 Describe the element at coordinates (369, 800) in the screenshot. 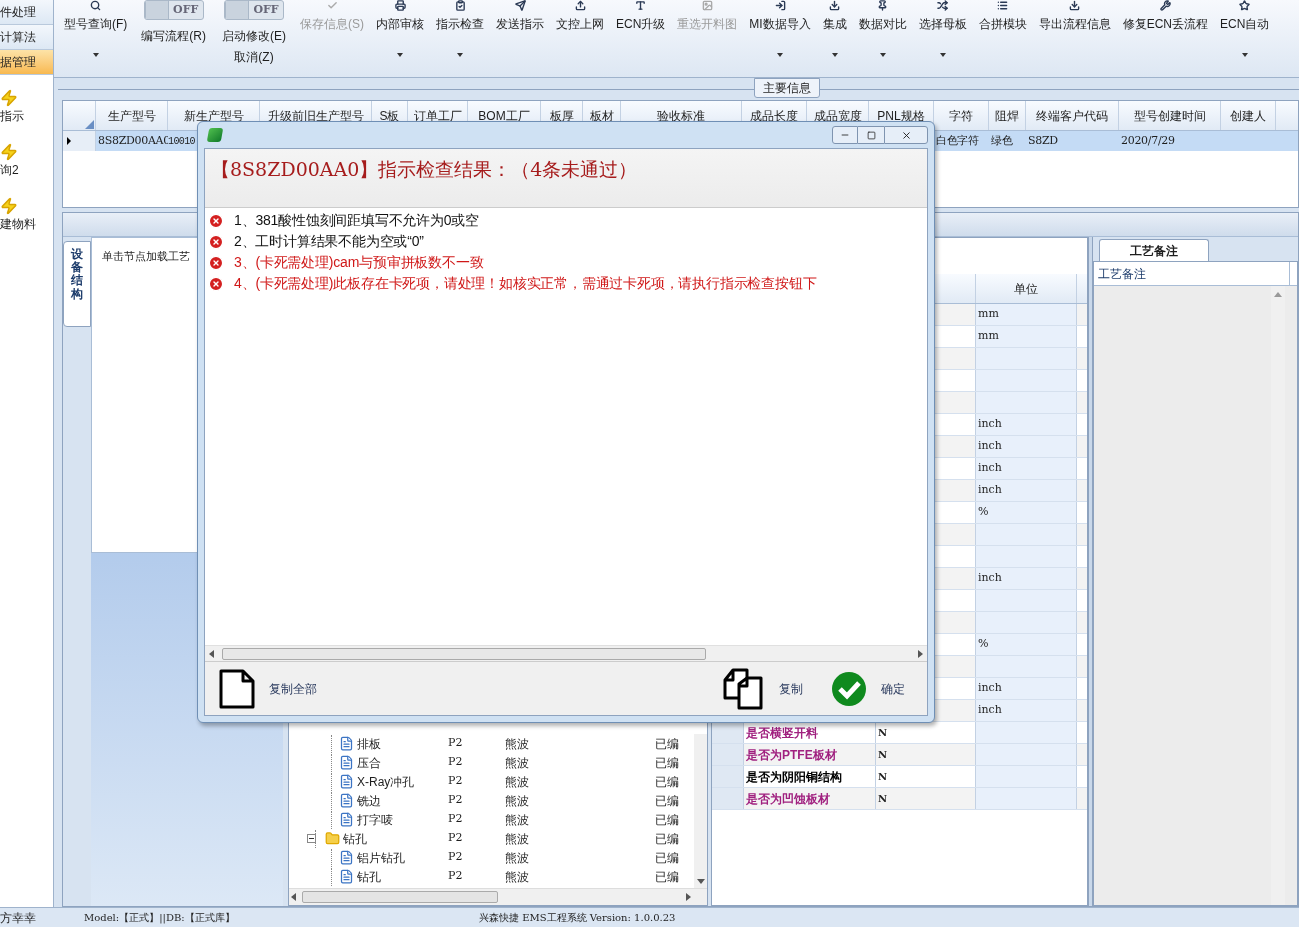

I see `tree-node-label: 铣边` at that location.